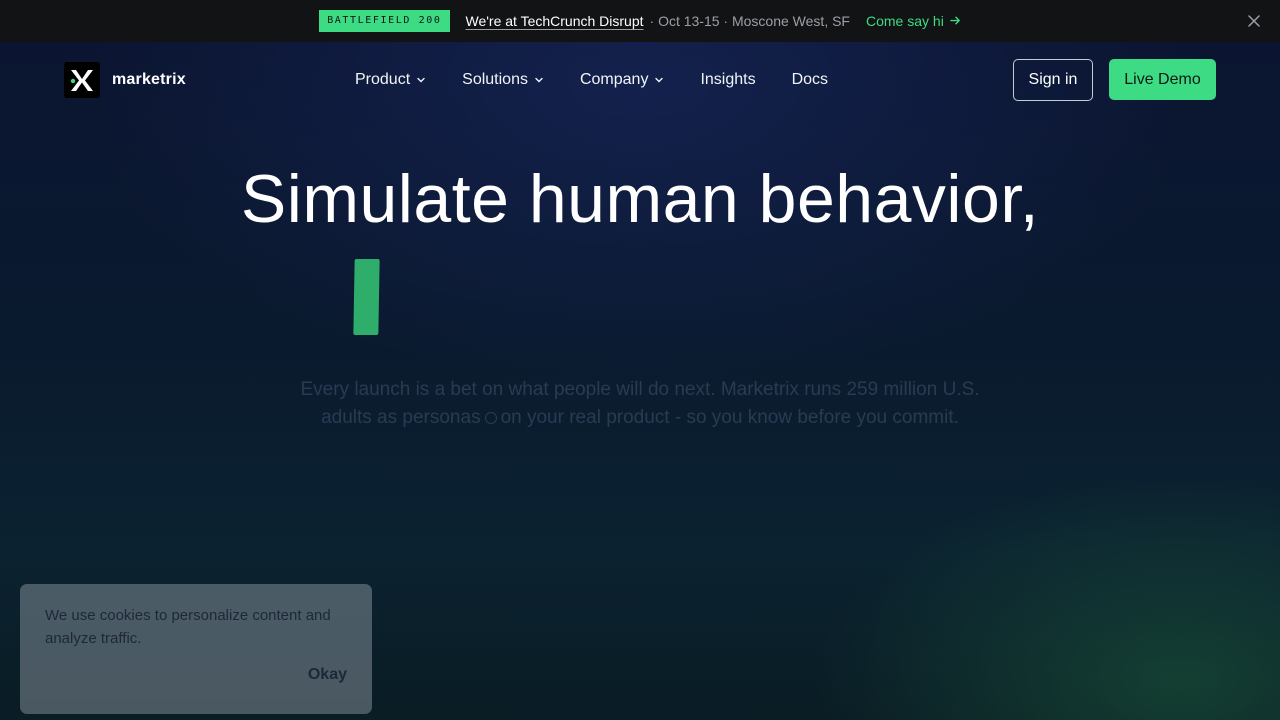  Describe the element at coordinates (640, 199) in the screenshot. I see `hero-headline: Simulate human behavior,` at that location.